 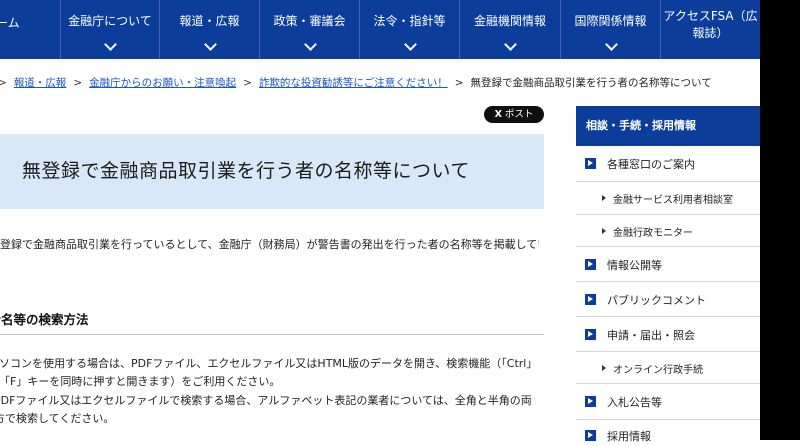 I want to click on sidebar-item-label: 金融サービス利用者相談室, so click(x=673, y=200).